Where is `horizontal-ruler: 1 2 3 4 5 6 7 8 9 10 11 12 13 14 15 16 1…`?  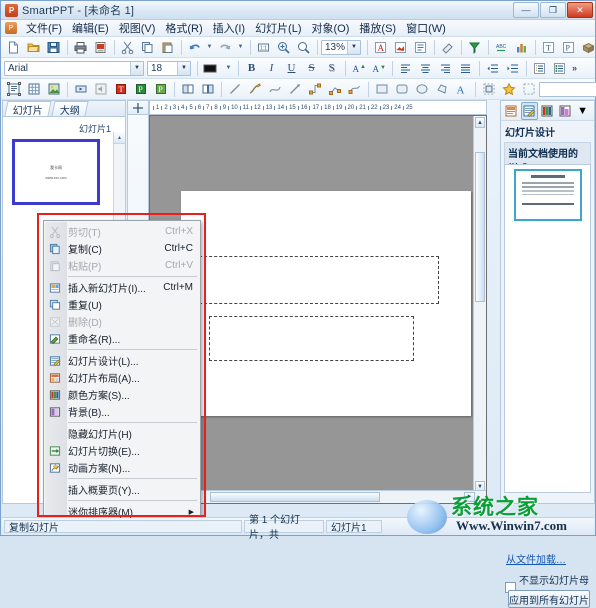
horizontal-ruler: 1 2 3 4 5 6 7 8 9 10 11 12 13 14 15 16 1… is located at coordinates (318, 107).